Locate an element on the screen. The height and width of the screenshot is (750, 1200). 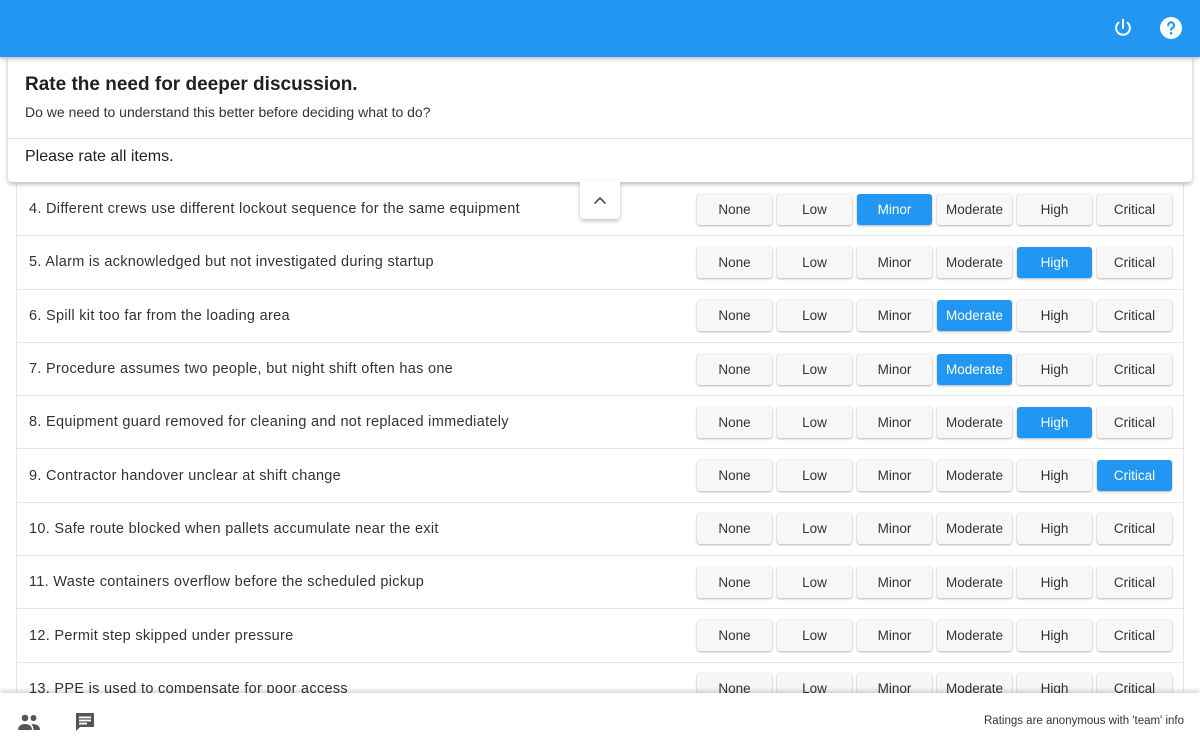
item-label: 12. Permit step skipped under pressure is located at coordinates (161, 635).